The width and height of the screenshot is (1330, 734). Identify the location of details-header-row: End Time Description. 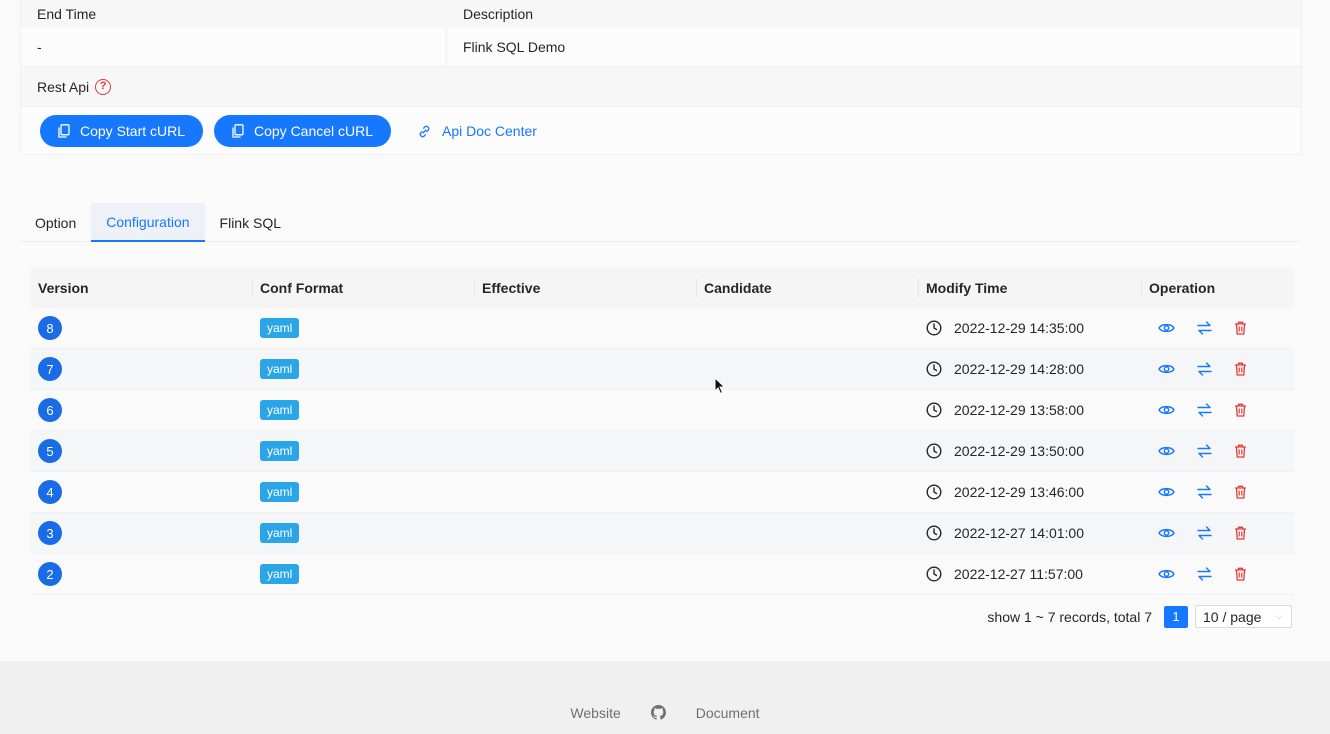
(661, 14).